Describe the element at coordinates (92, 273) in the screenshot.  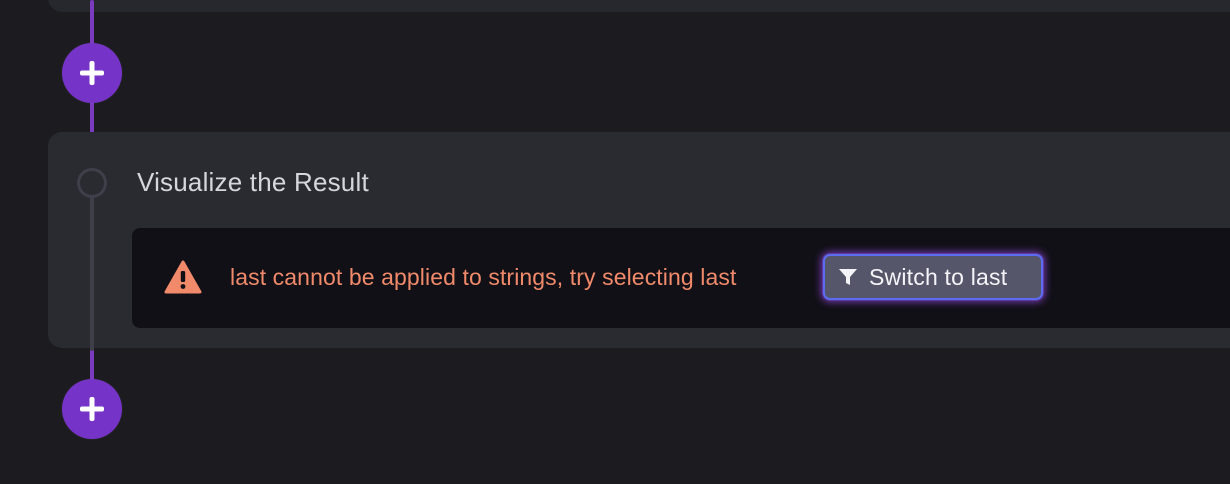
I see `timeline-connector-step` at that location.